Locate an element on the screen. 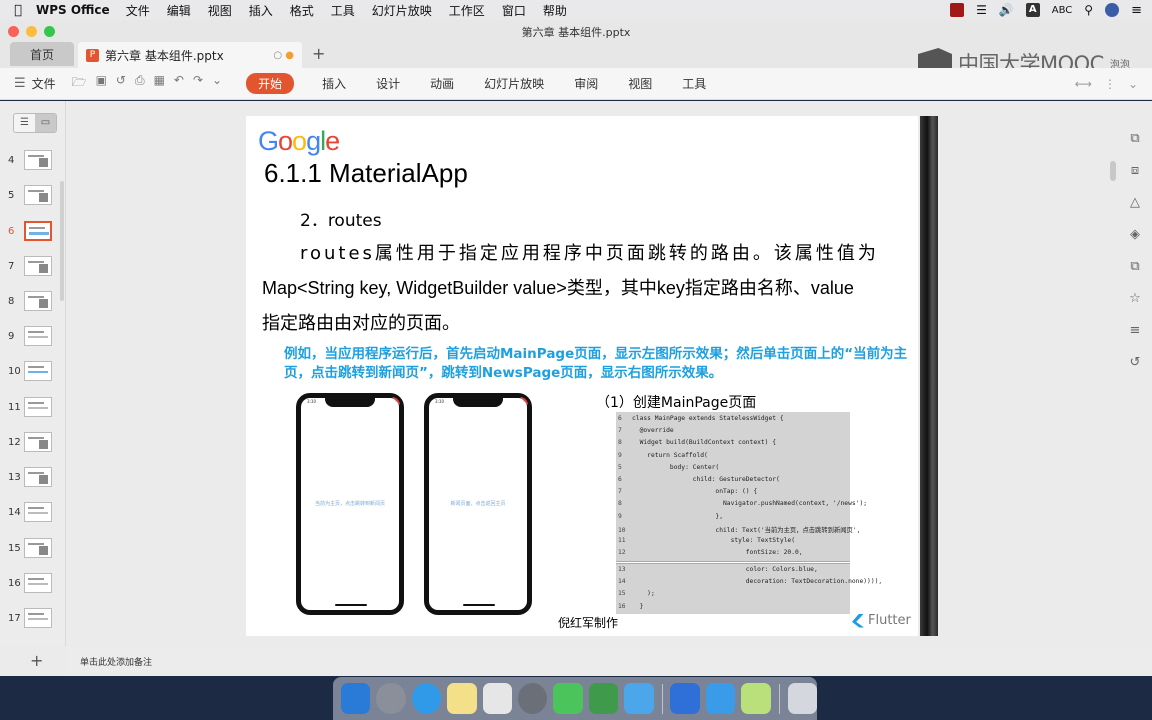 This screenshot has width=1152, height=720. view-toggle: ☰ ▭ is located at coordinates (35, 123).